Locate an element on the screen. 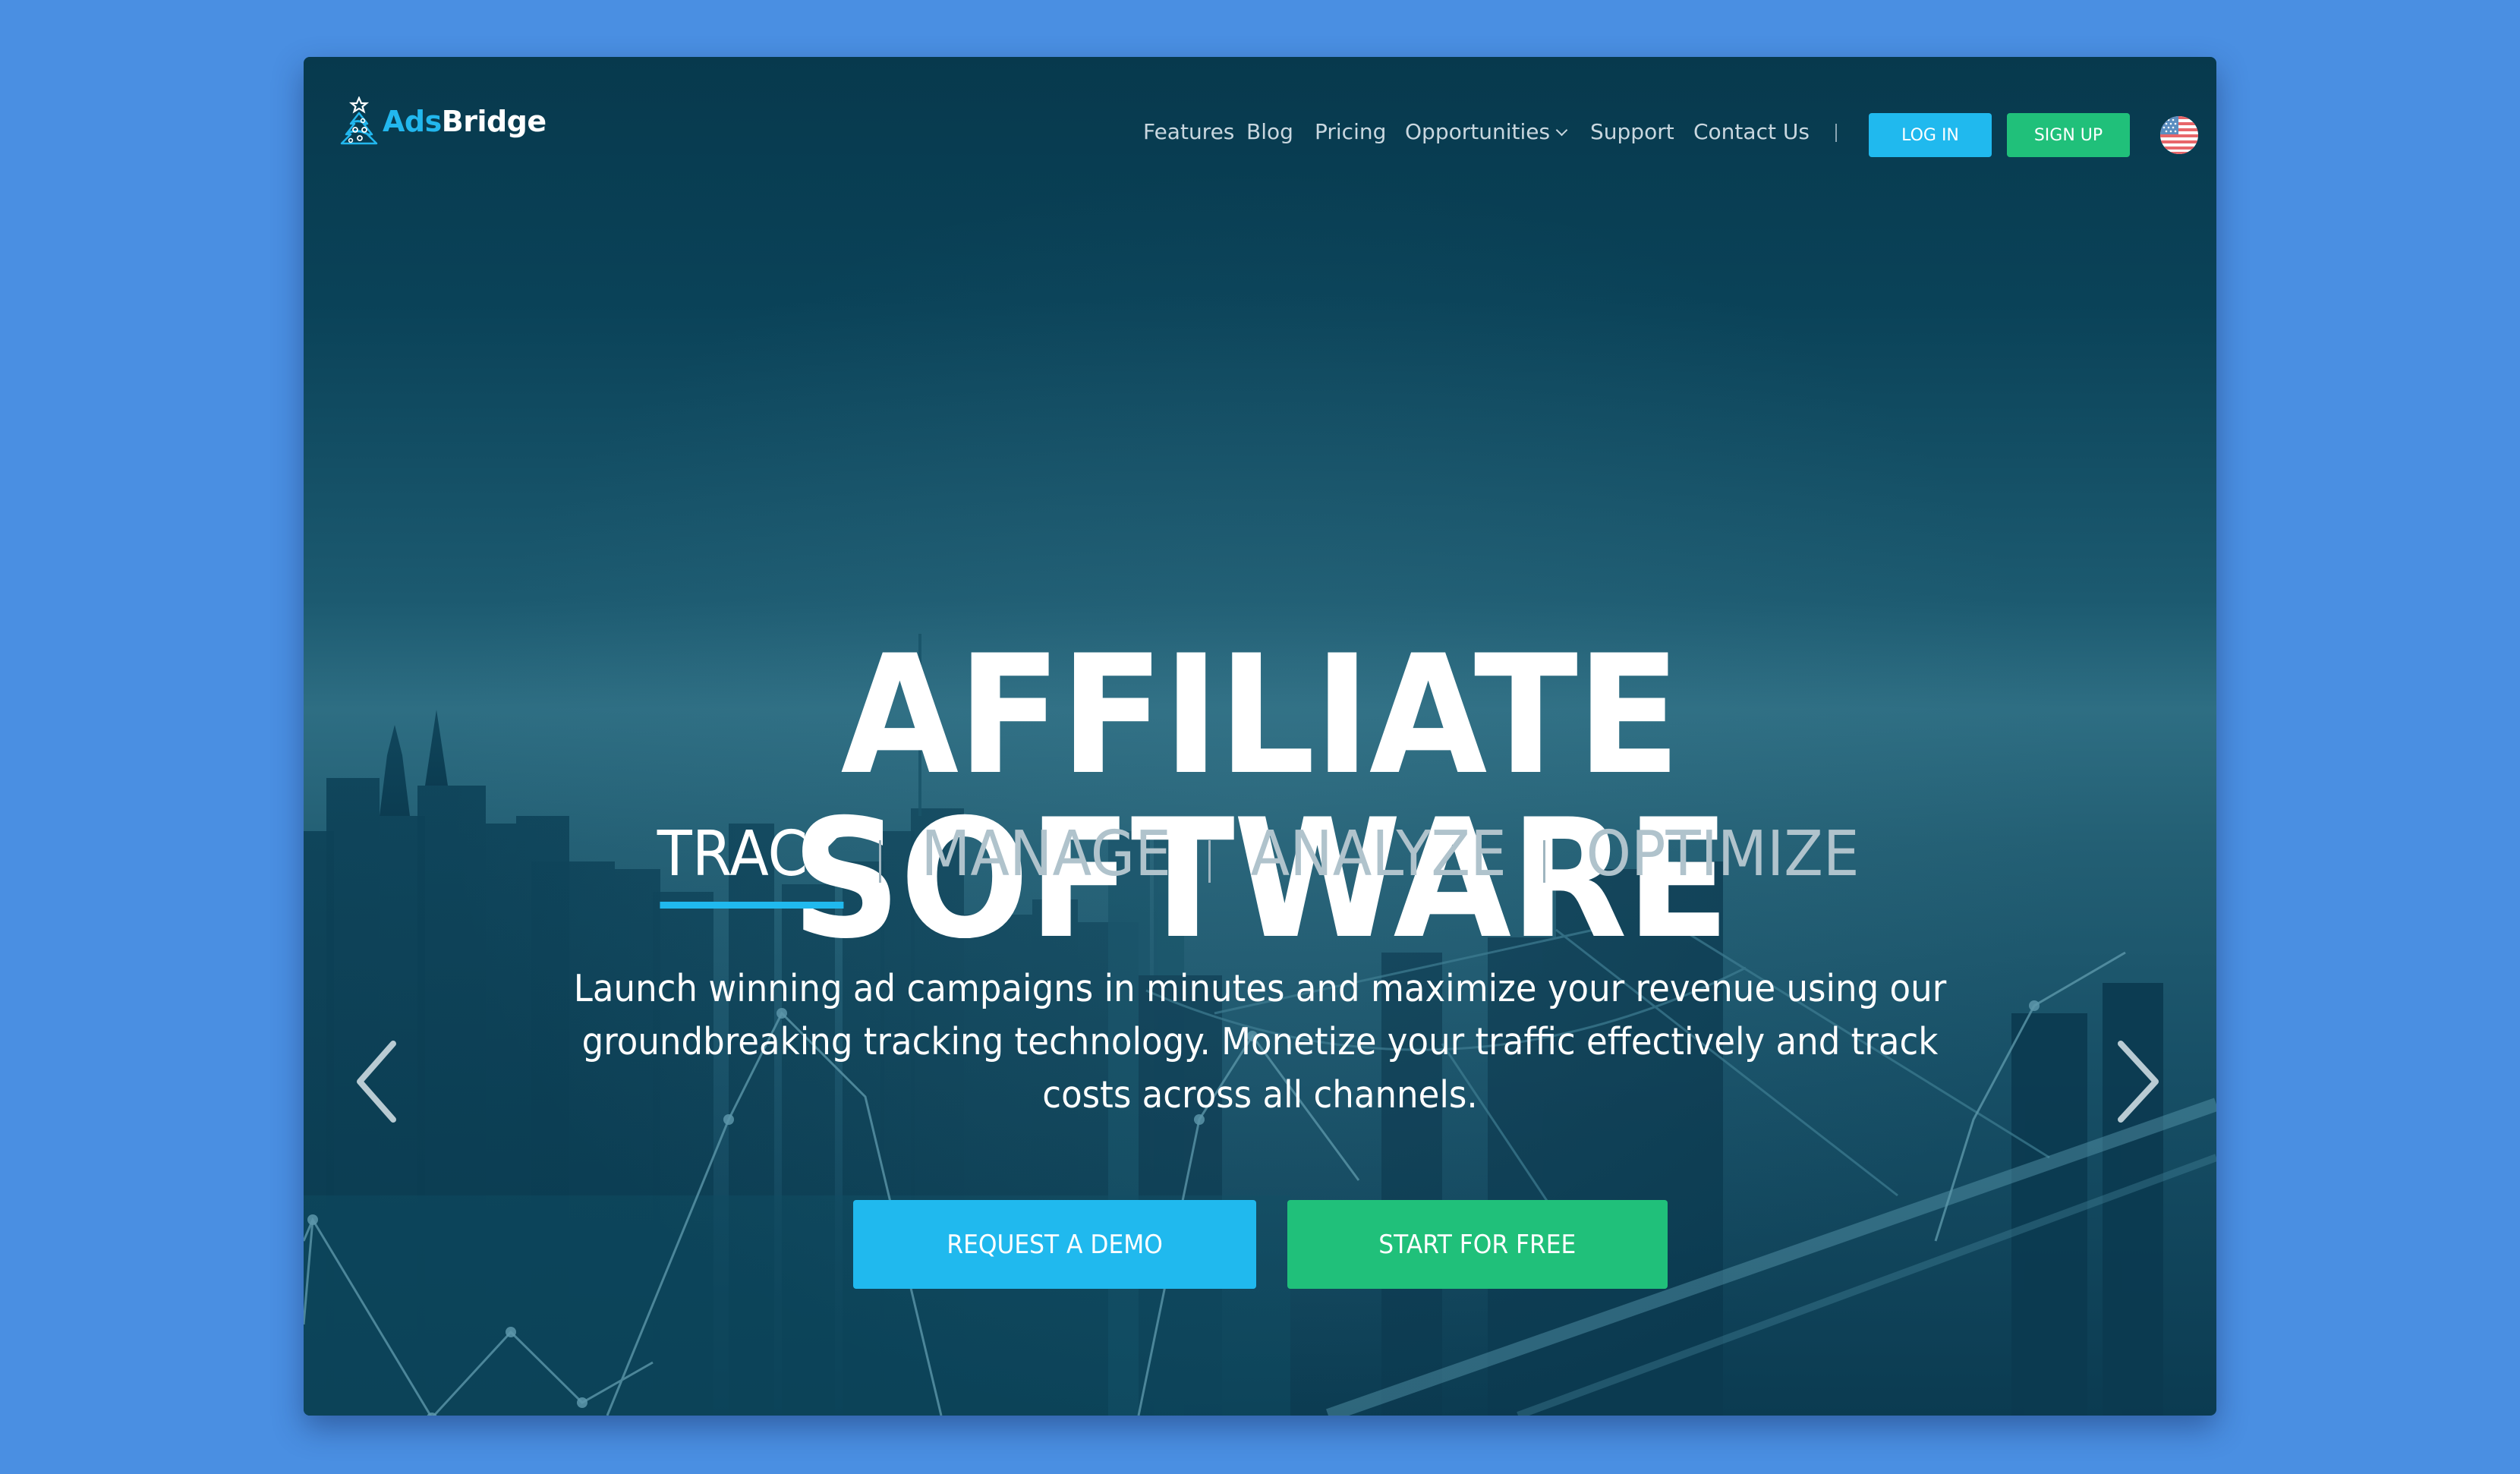 This screenshot has width=2520, height=1474. chevron-left-icon is located at coordinates (376, 1082).